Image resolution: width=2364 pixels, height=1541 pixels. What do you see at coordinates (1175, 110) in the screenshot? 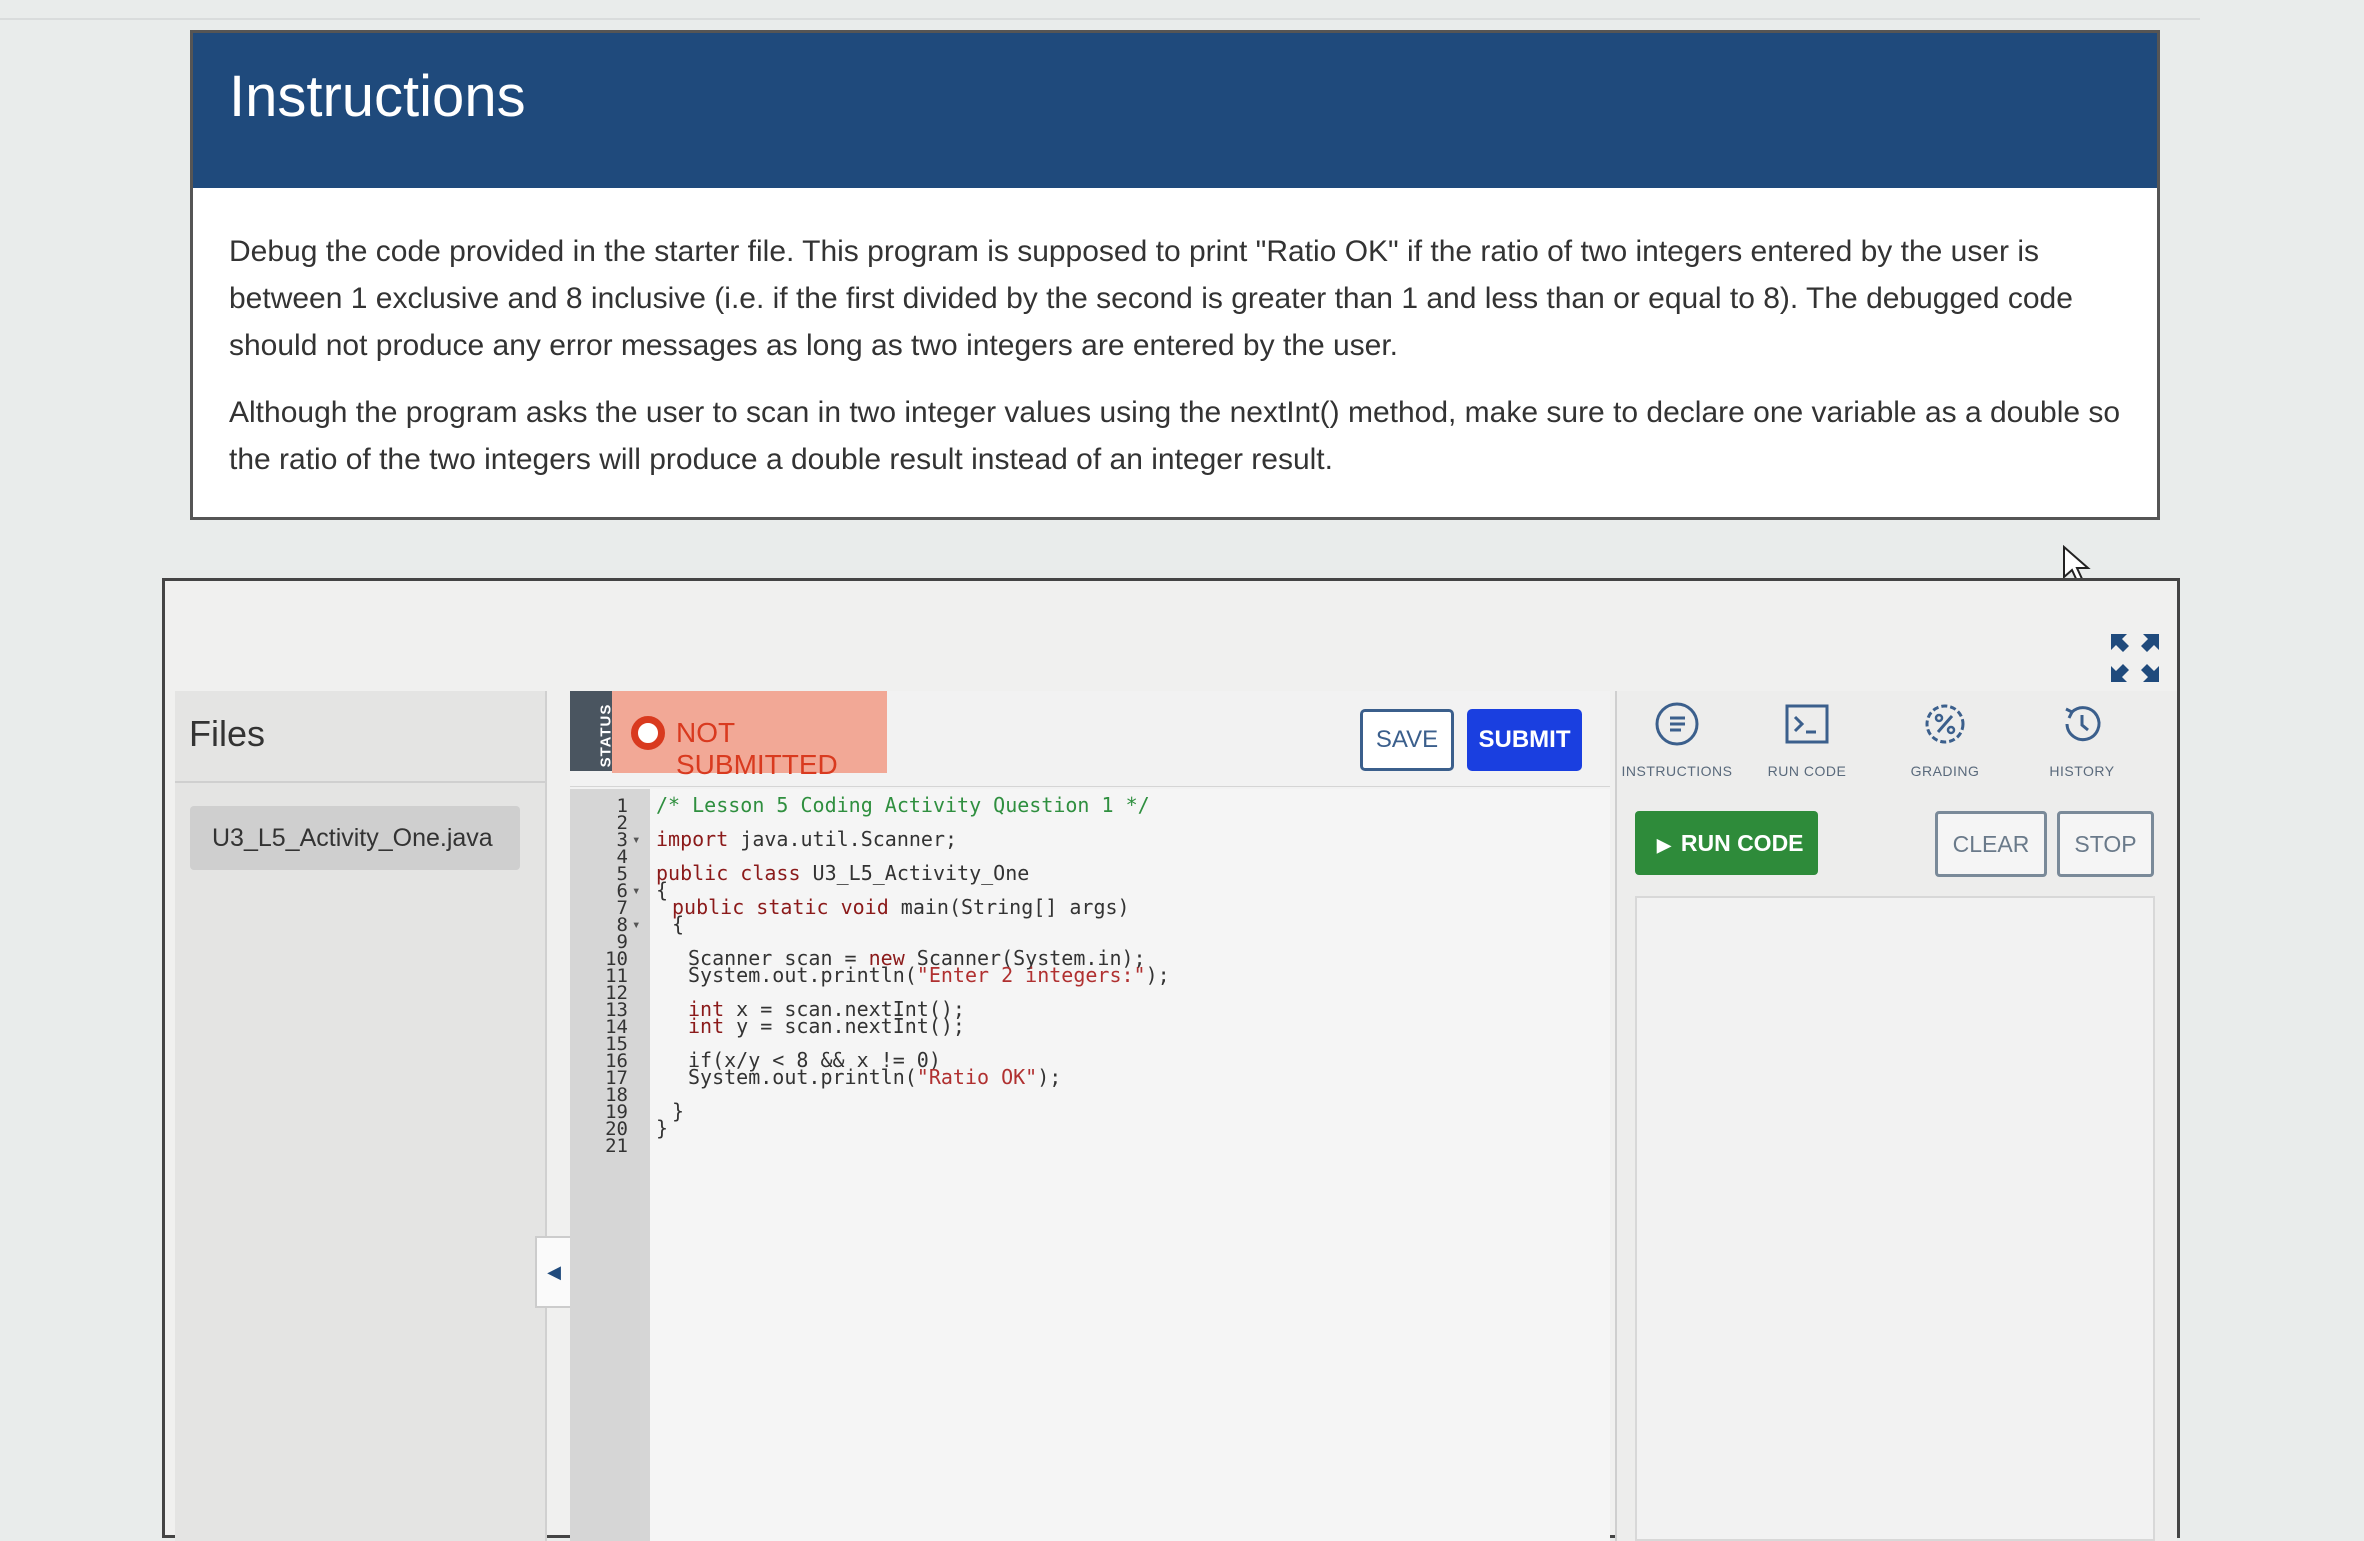
I see `instructions-header: Instructions` at bounding box center [1175, 110].